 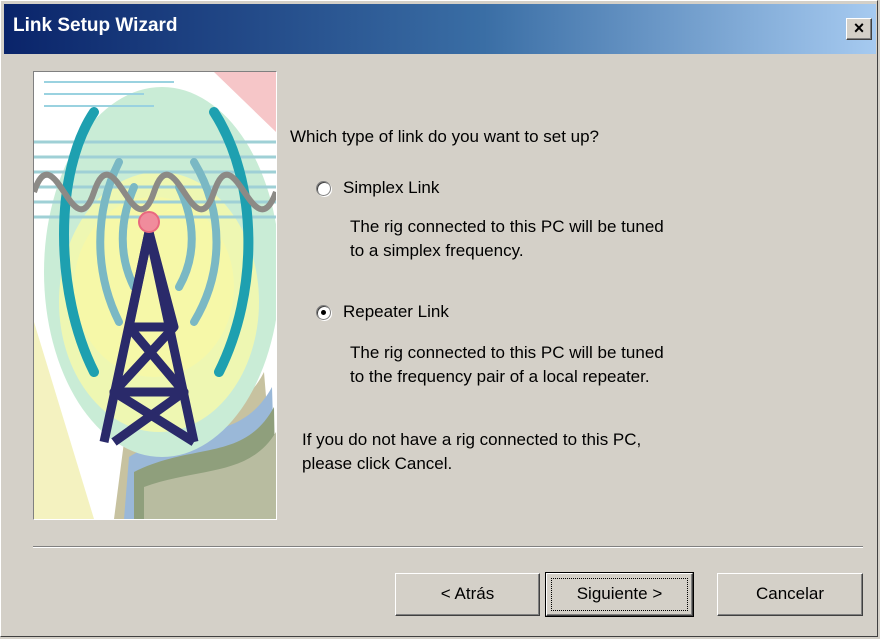 I want to click on repeater-label: Repeater Link, so click(x=396, y=311).